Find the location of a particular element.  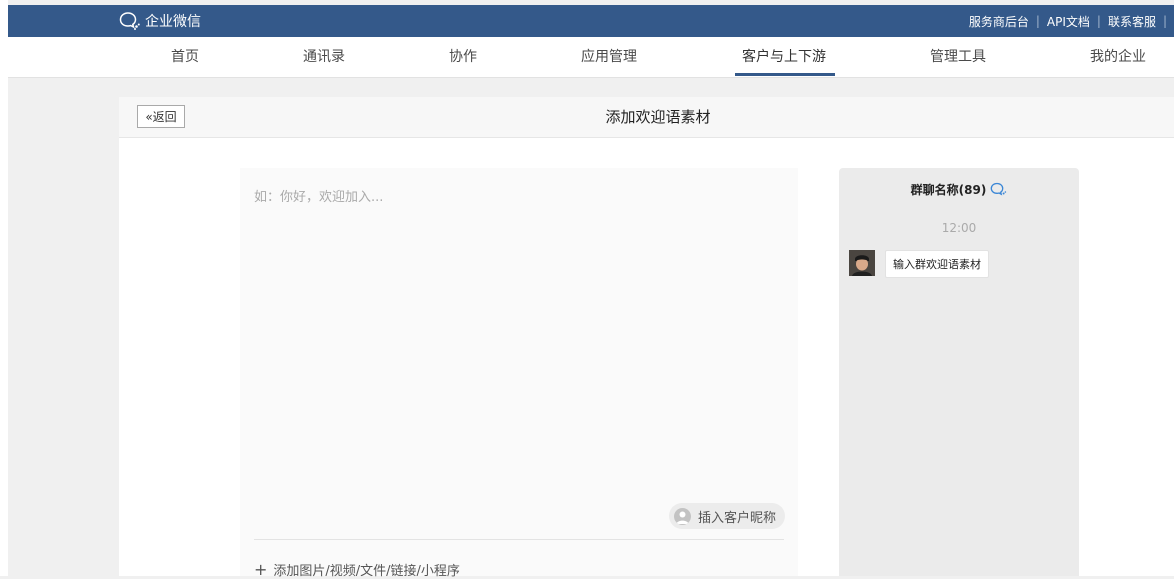

left-edge-strip is located at coordinates (4, 288).